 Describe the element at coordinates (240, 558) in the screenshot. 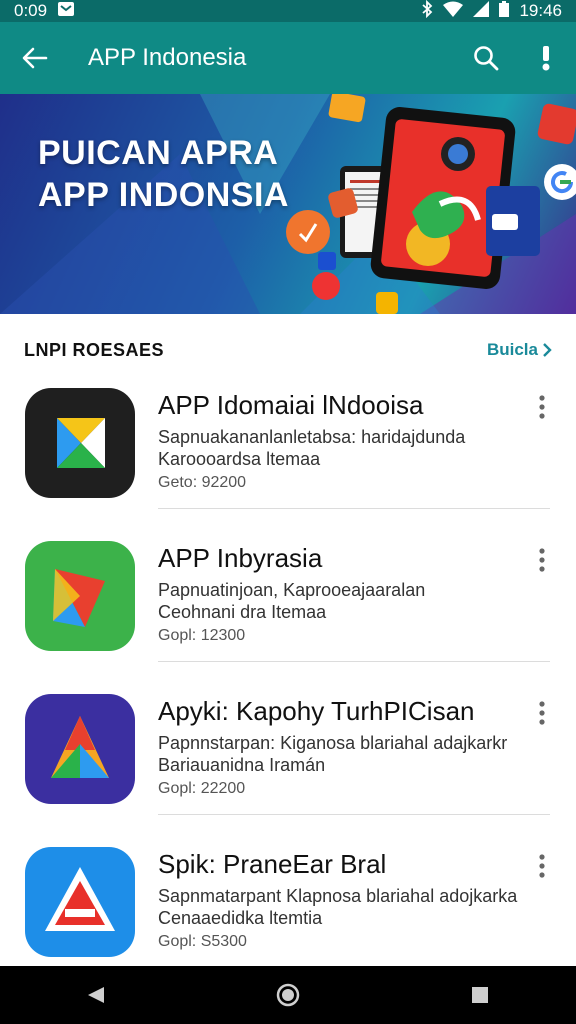

I see `app-name: APP Inbyrasia` at that location.